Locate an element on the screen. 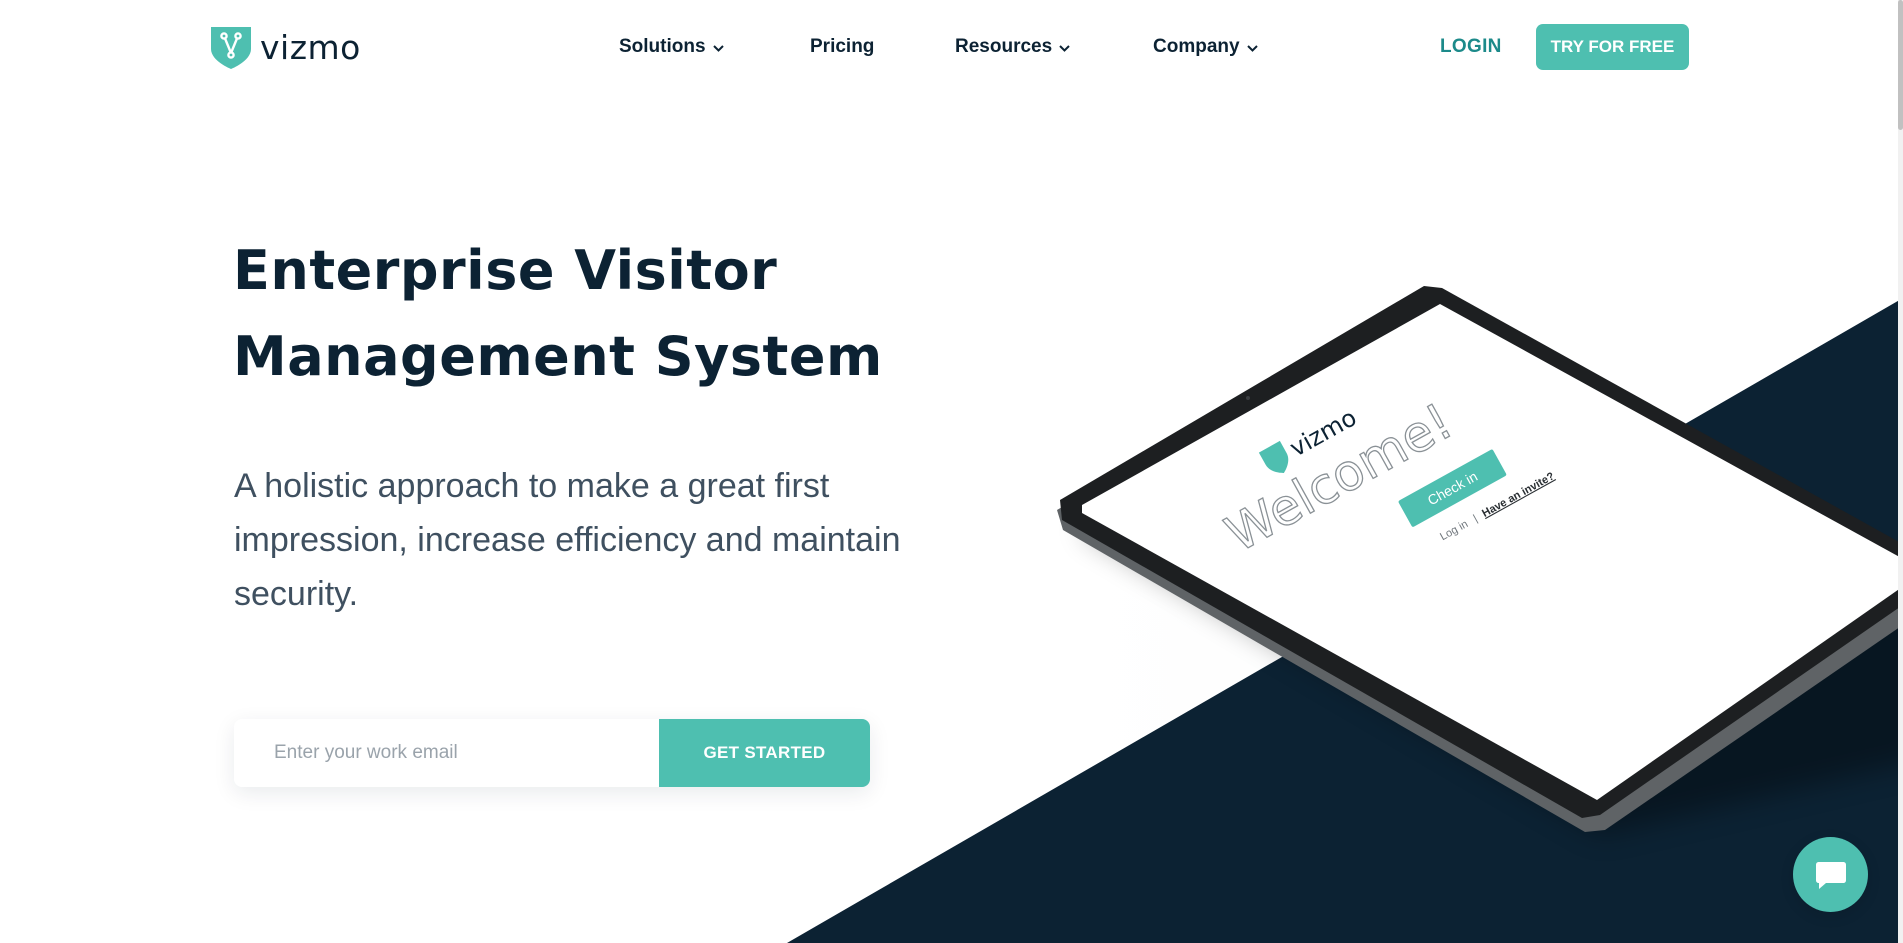 This screenshot has height=943, width=1903. chat-bubble-icon is located at coordinates (1830, 875).